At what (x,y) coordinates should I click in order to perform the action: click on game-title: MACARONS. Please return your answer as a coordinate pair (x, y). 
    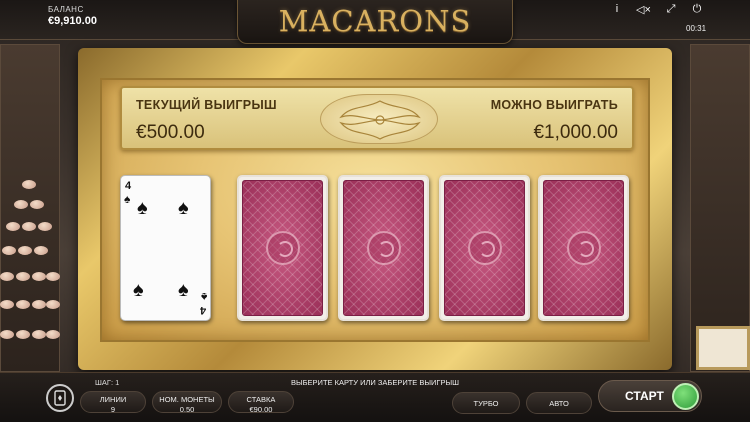
    Looking at the image, I should click on (375, 21).